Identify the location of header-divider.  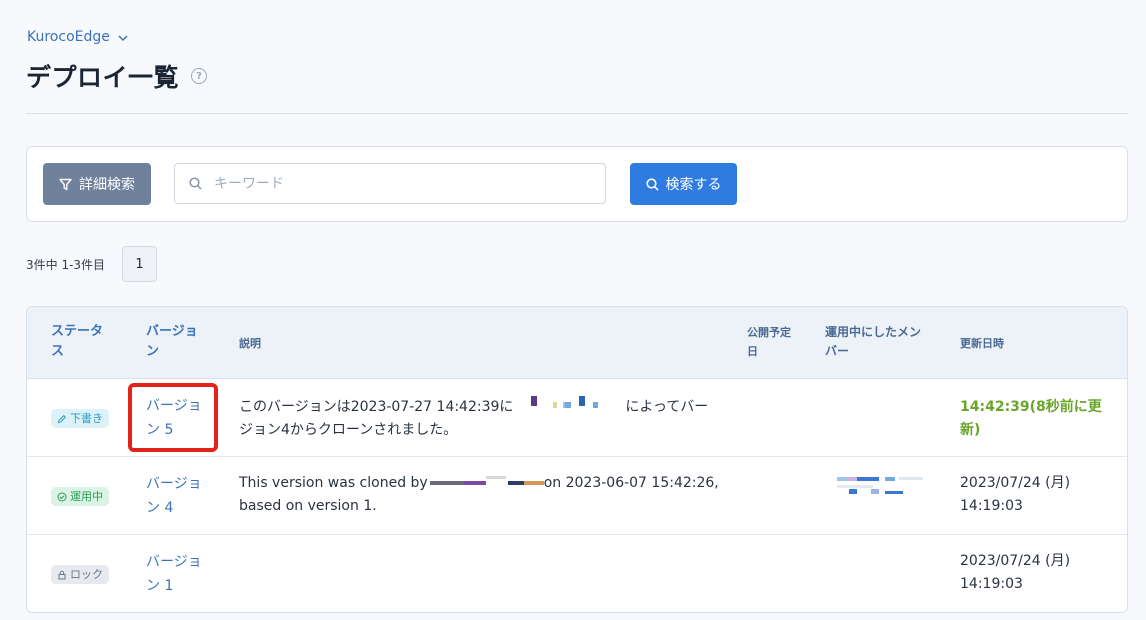
(577, 113).